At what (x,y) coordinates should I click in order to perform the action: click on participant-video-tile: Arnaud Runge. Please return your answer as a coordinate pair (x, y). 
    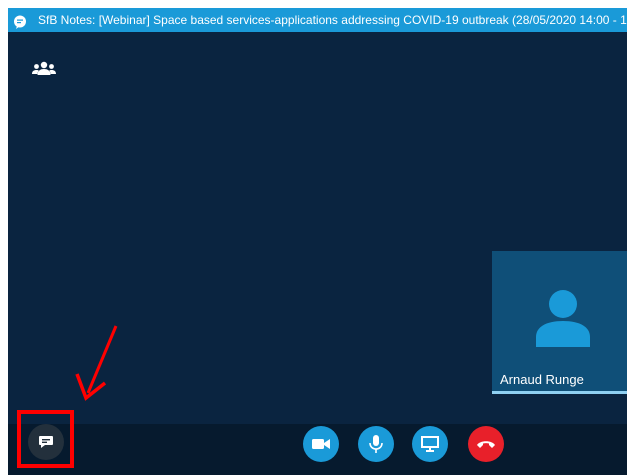
    Looking at the image, I should click on (559, 322).